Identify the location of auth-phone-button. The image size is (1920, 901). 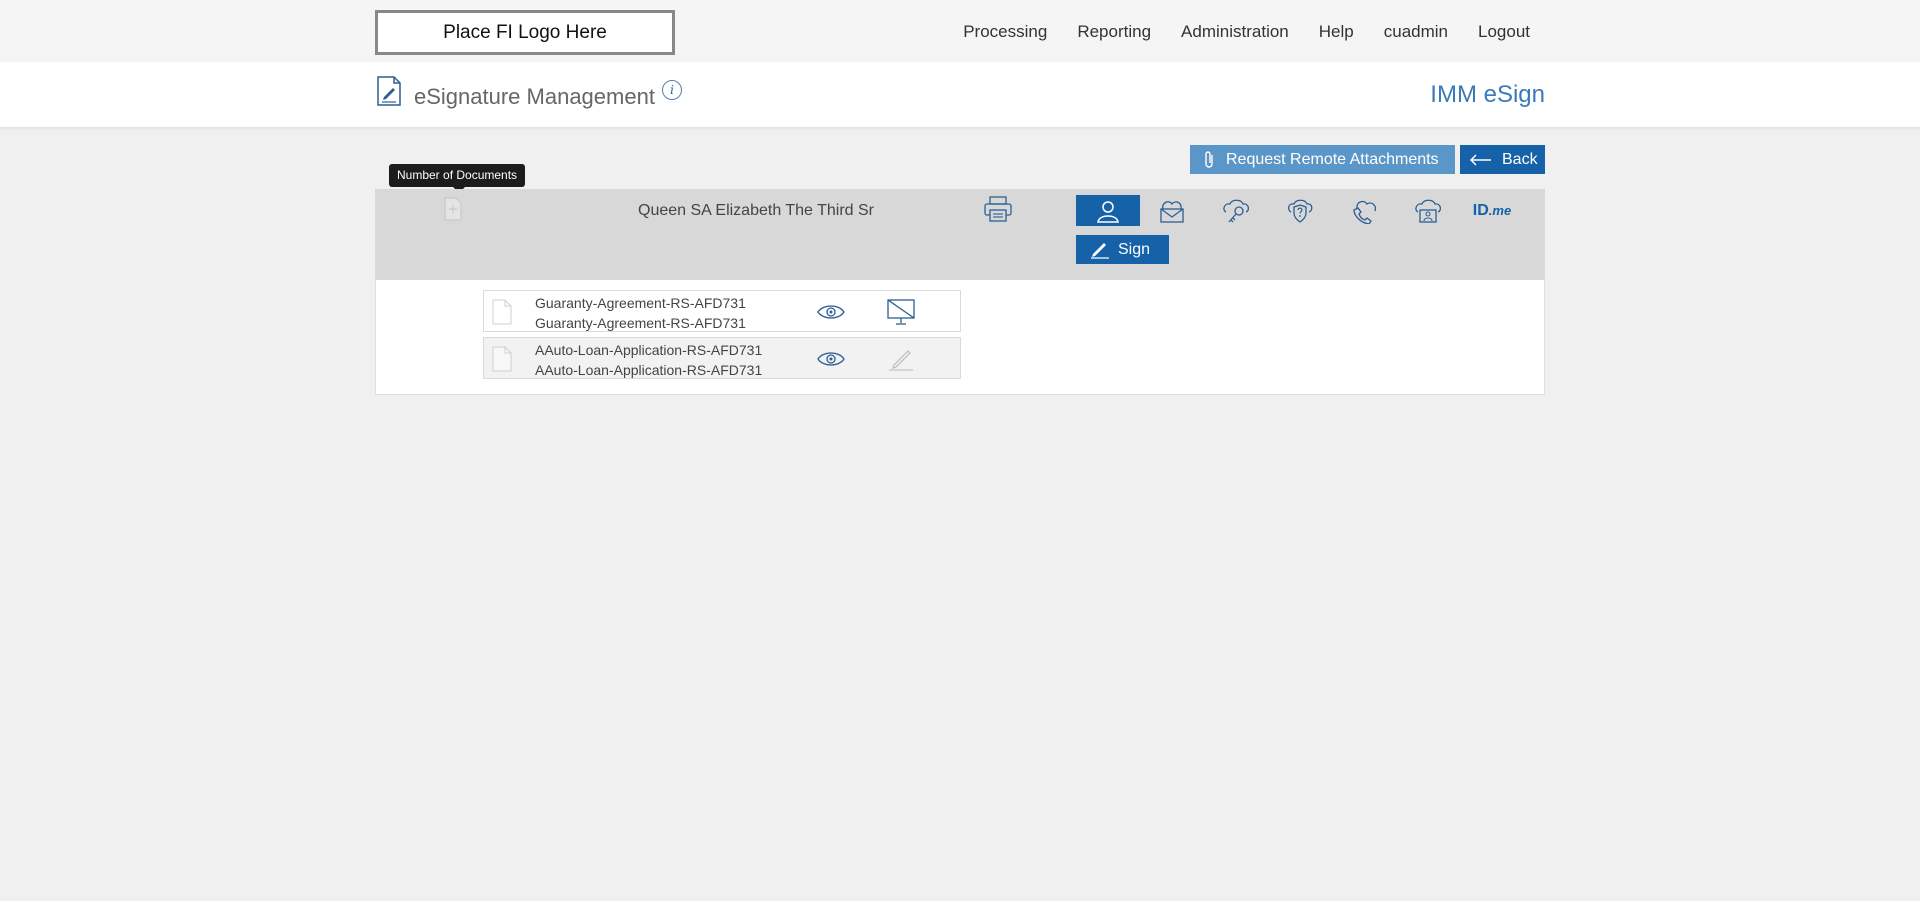
(1364, 210).